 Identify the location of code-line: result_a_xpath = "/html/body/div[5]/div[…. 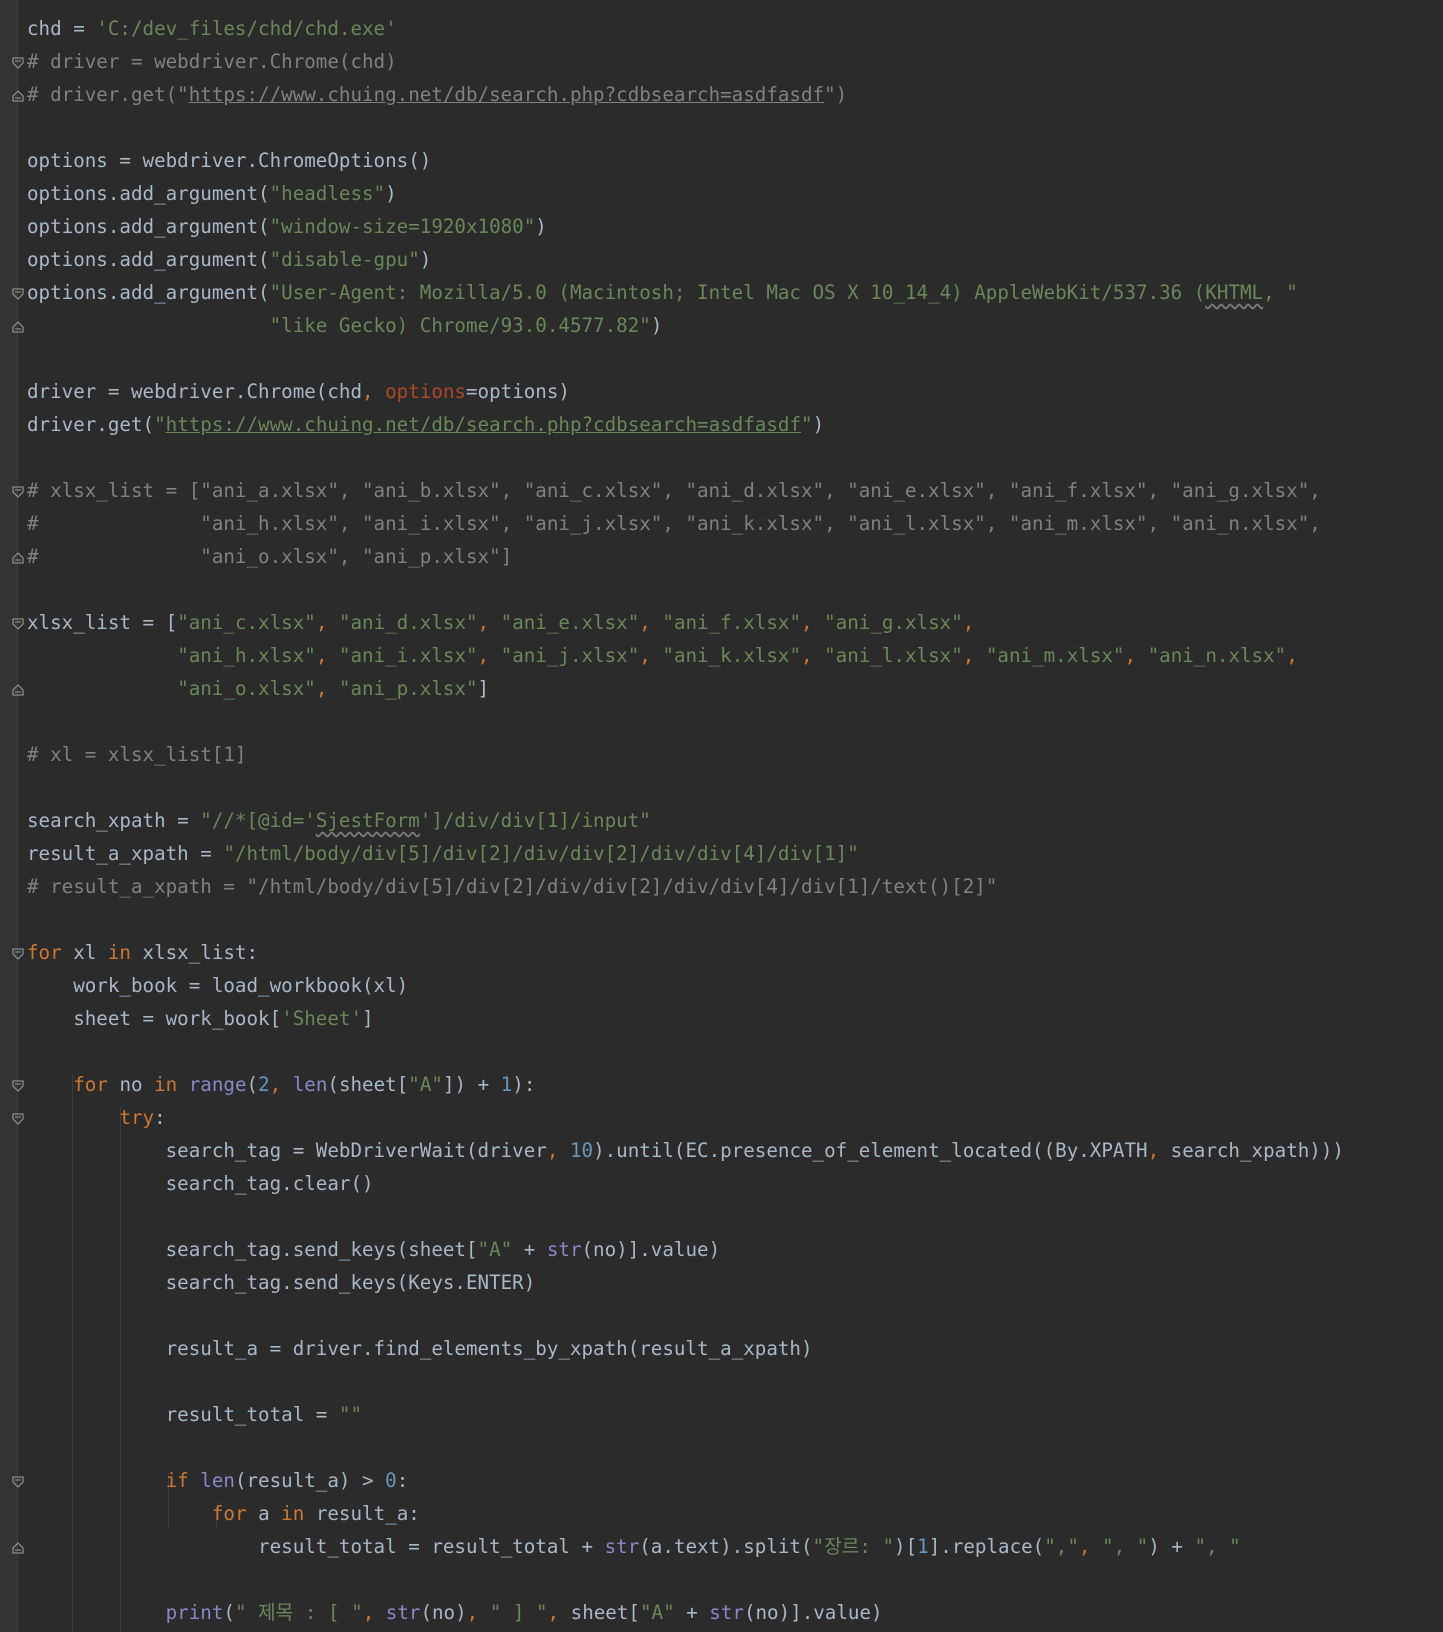
(721, 853).